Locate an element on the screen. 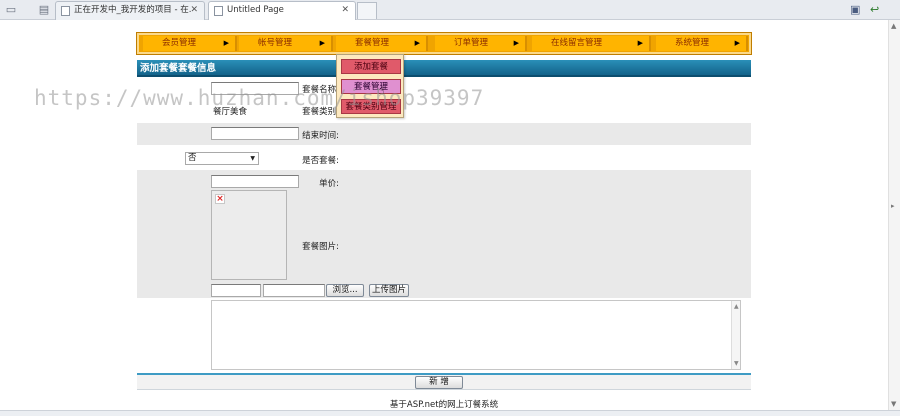  page-scrollbar: ▲ ▸ ▼ is located at coordinates (894, 215).